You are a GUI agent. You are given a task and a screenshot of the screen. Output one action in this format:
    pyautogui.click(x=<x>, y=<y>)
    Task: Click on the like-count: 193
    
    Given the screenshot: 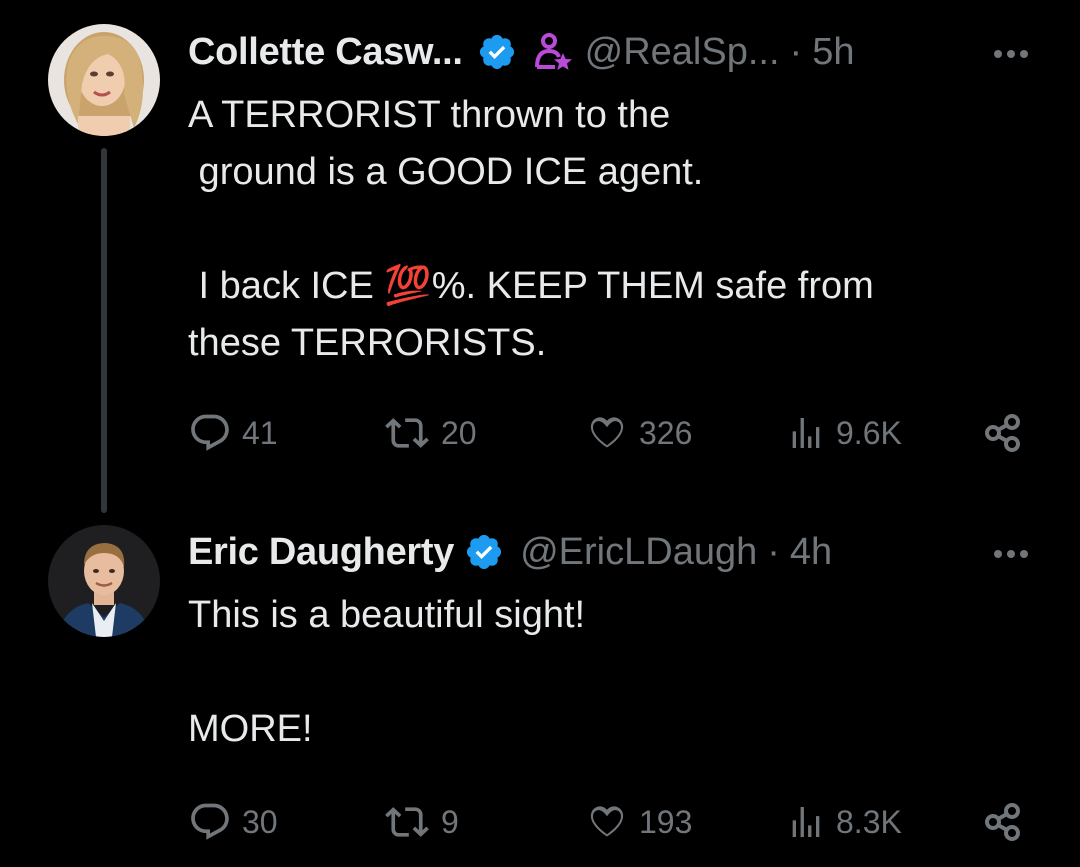 What is the action you would take?
    pyautogui.click(x=666, y=821)
    